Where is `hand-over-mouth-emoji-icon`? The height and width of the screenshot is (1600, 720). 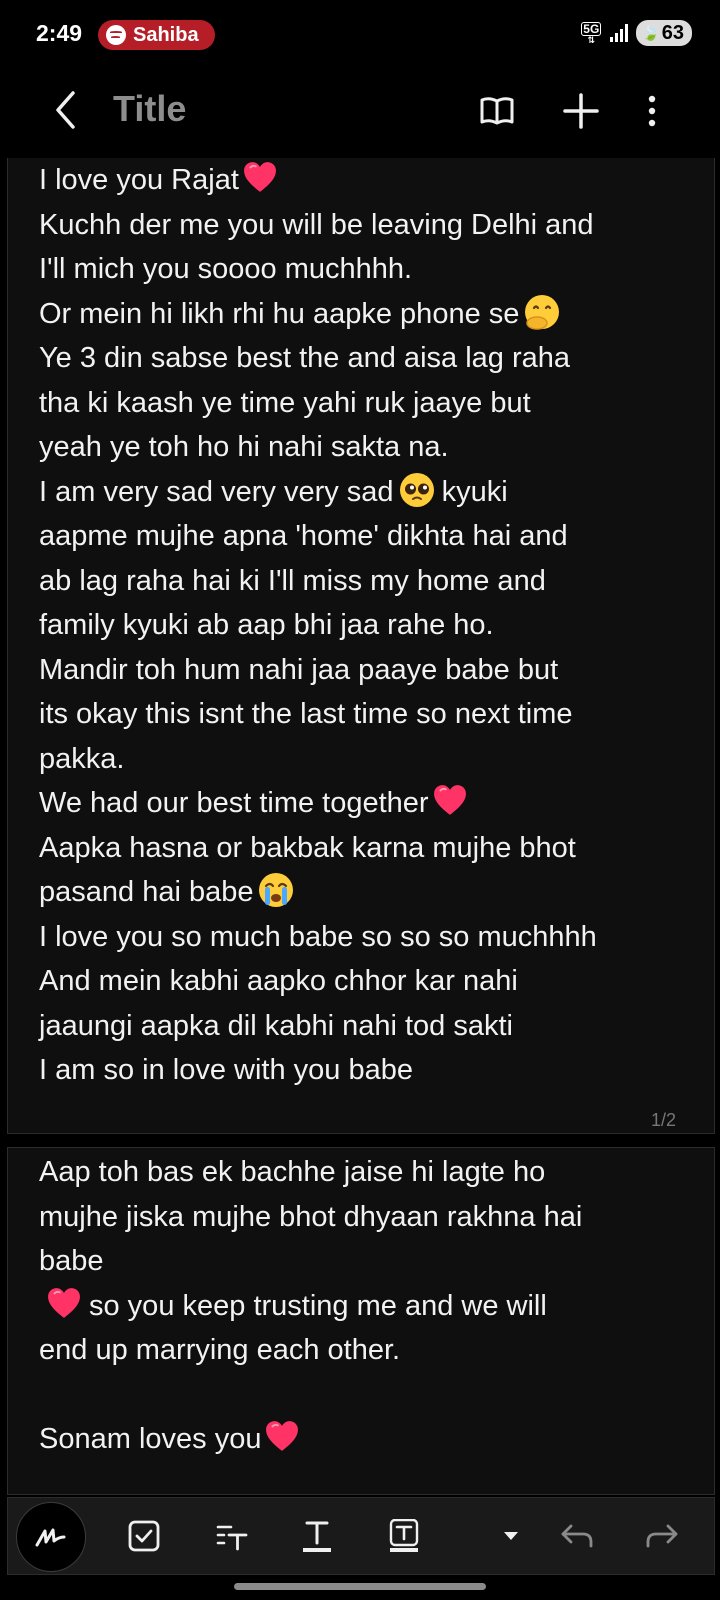 hand-over-mouth-emoji-icon is located at coordinates (542, 312).